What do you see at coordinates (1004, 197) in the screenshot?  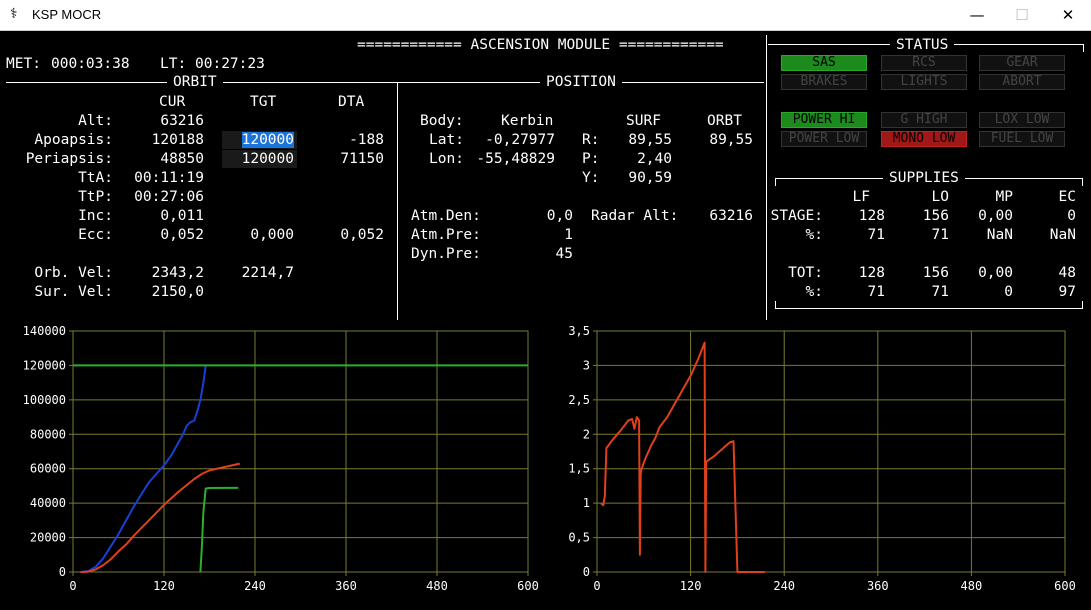 I see `supplies-col-mp: MP` at bounding box center [1004, 197].